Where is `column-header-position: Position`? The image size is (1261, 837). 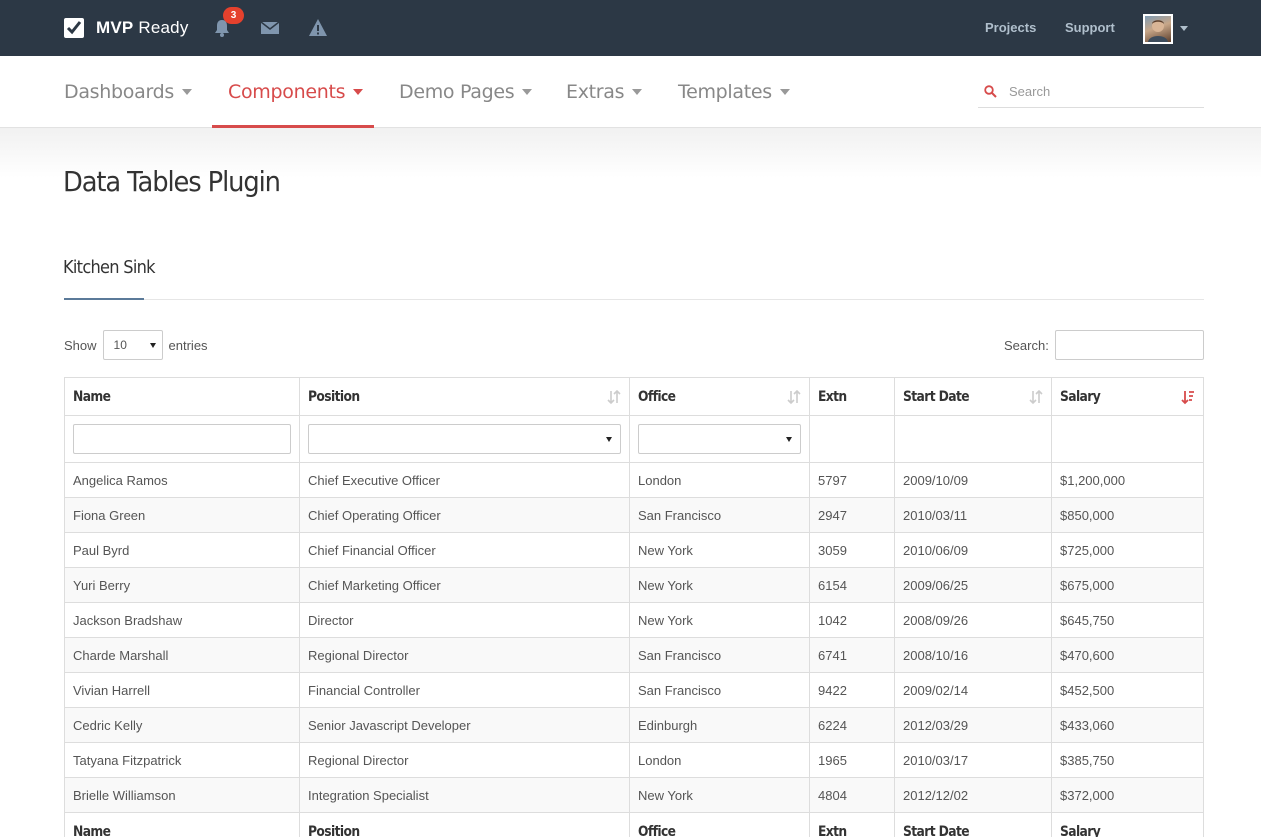 column-header-position: Position is located at coordinates (464, 396).